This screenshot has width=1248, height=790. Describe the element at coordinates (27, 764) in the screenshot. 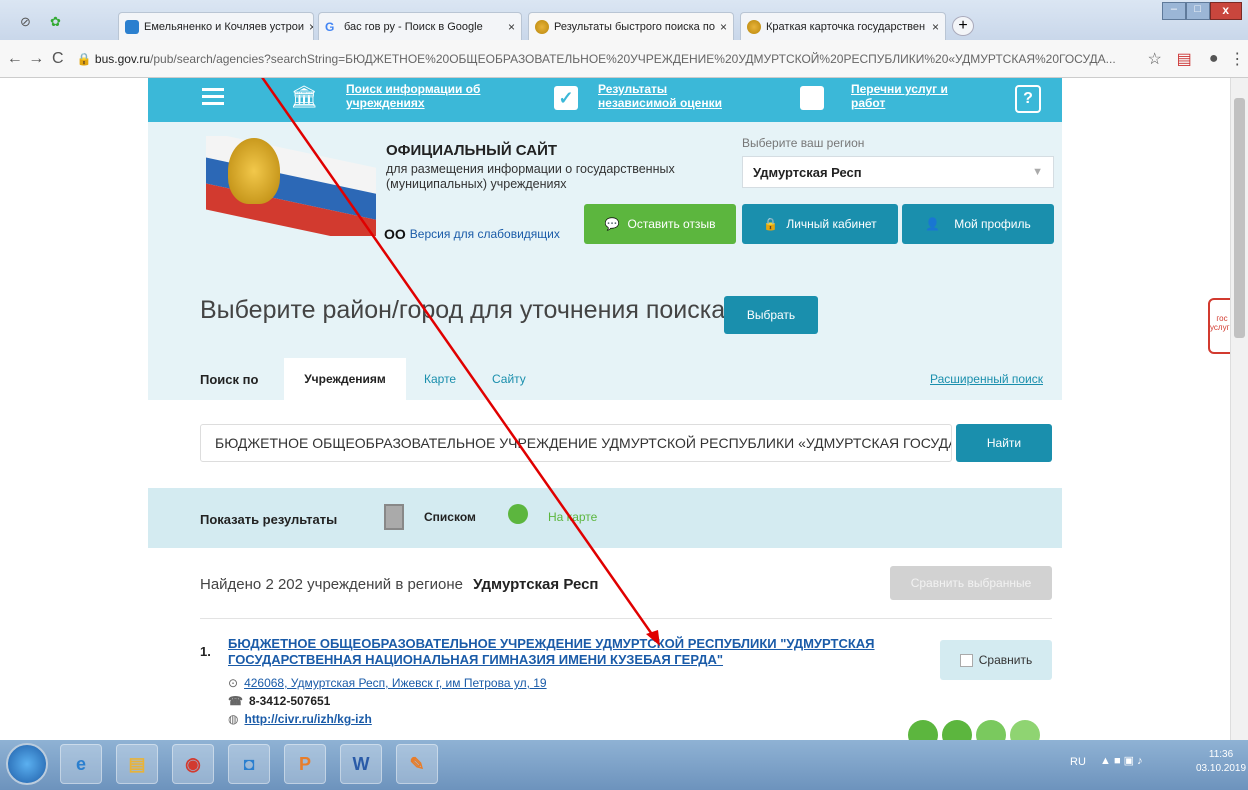

I see `start-button` at that location.